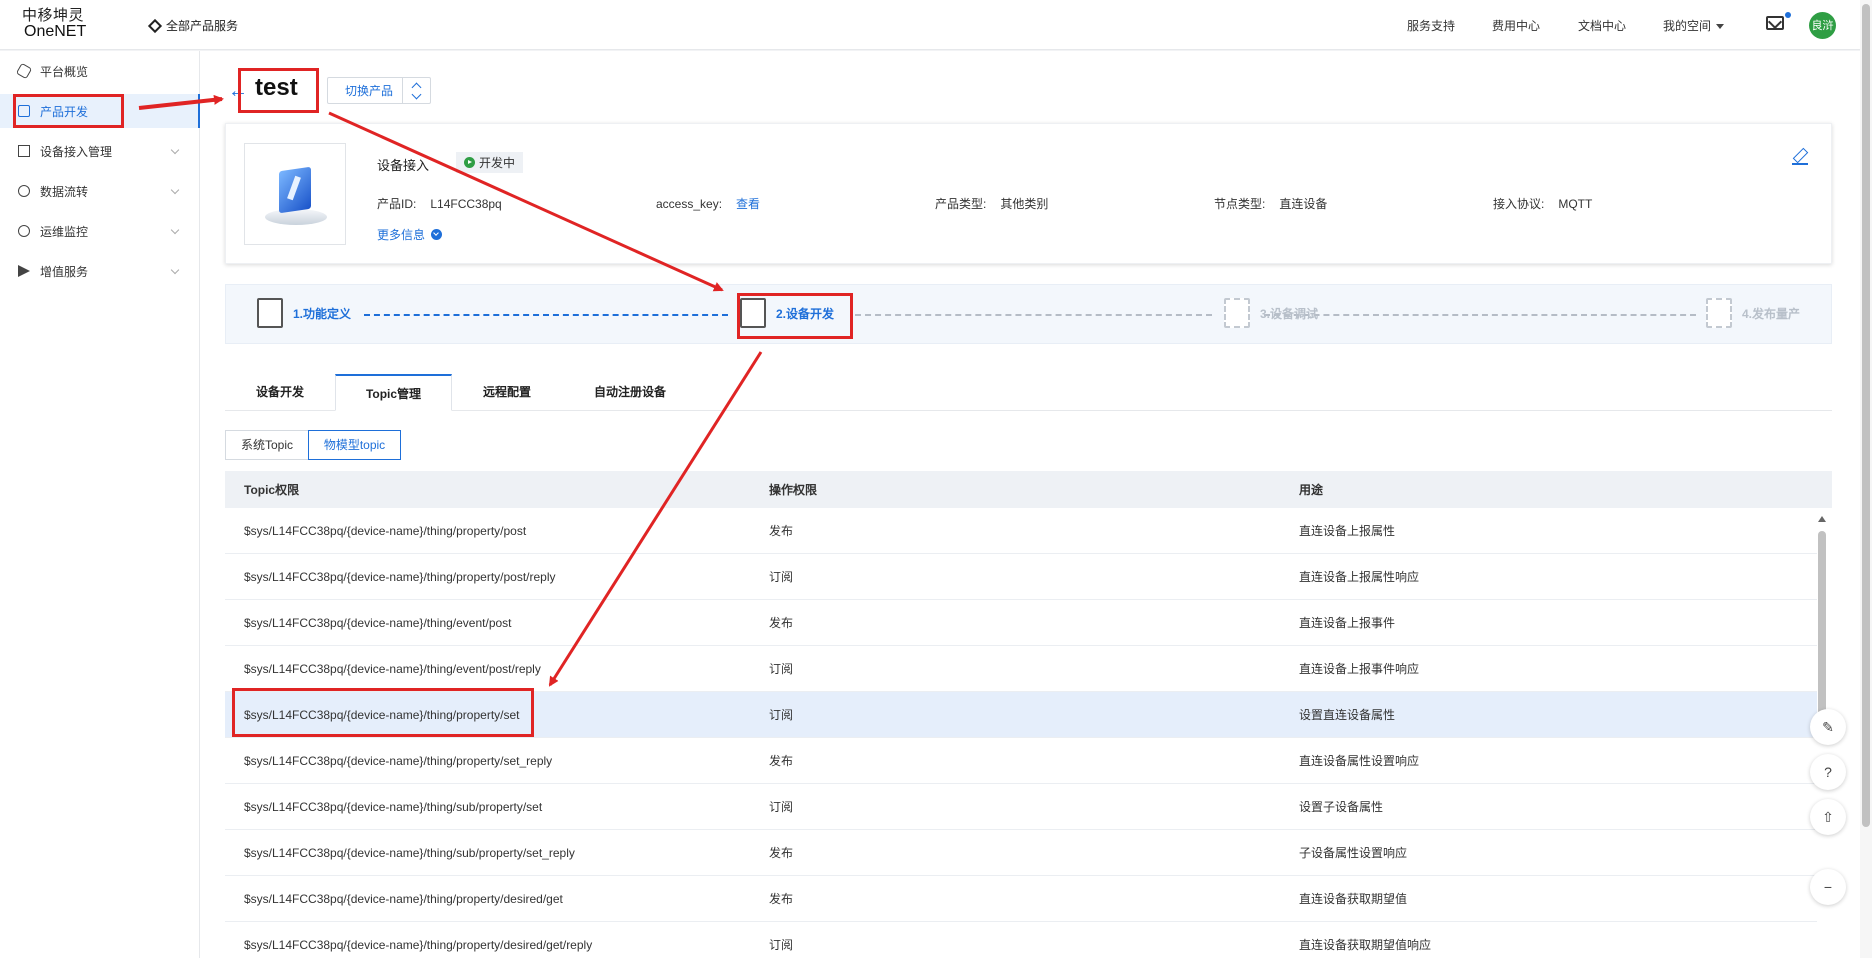  Describe the element at coordinates (1480, 315) in the screenshot. I see `step-connector` at that location.